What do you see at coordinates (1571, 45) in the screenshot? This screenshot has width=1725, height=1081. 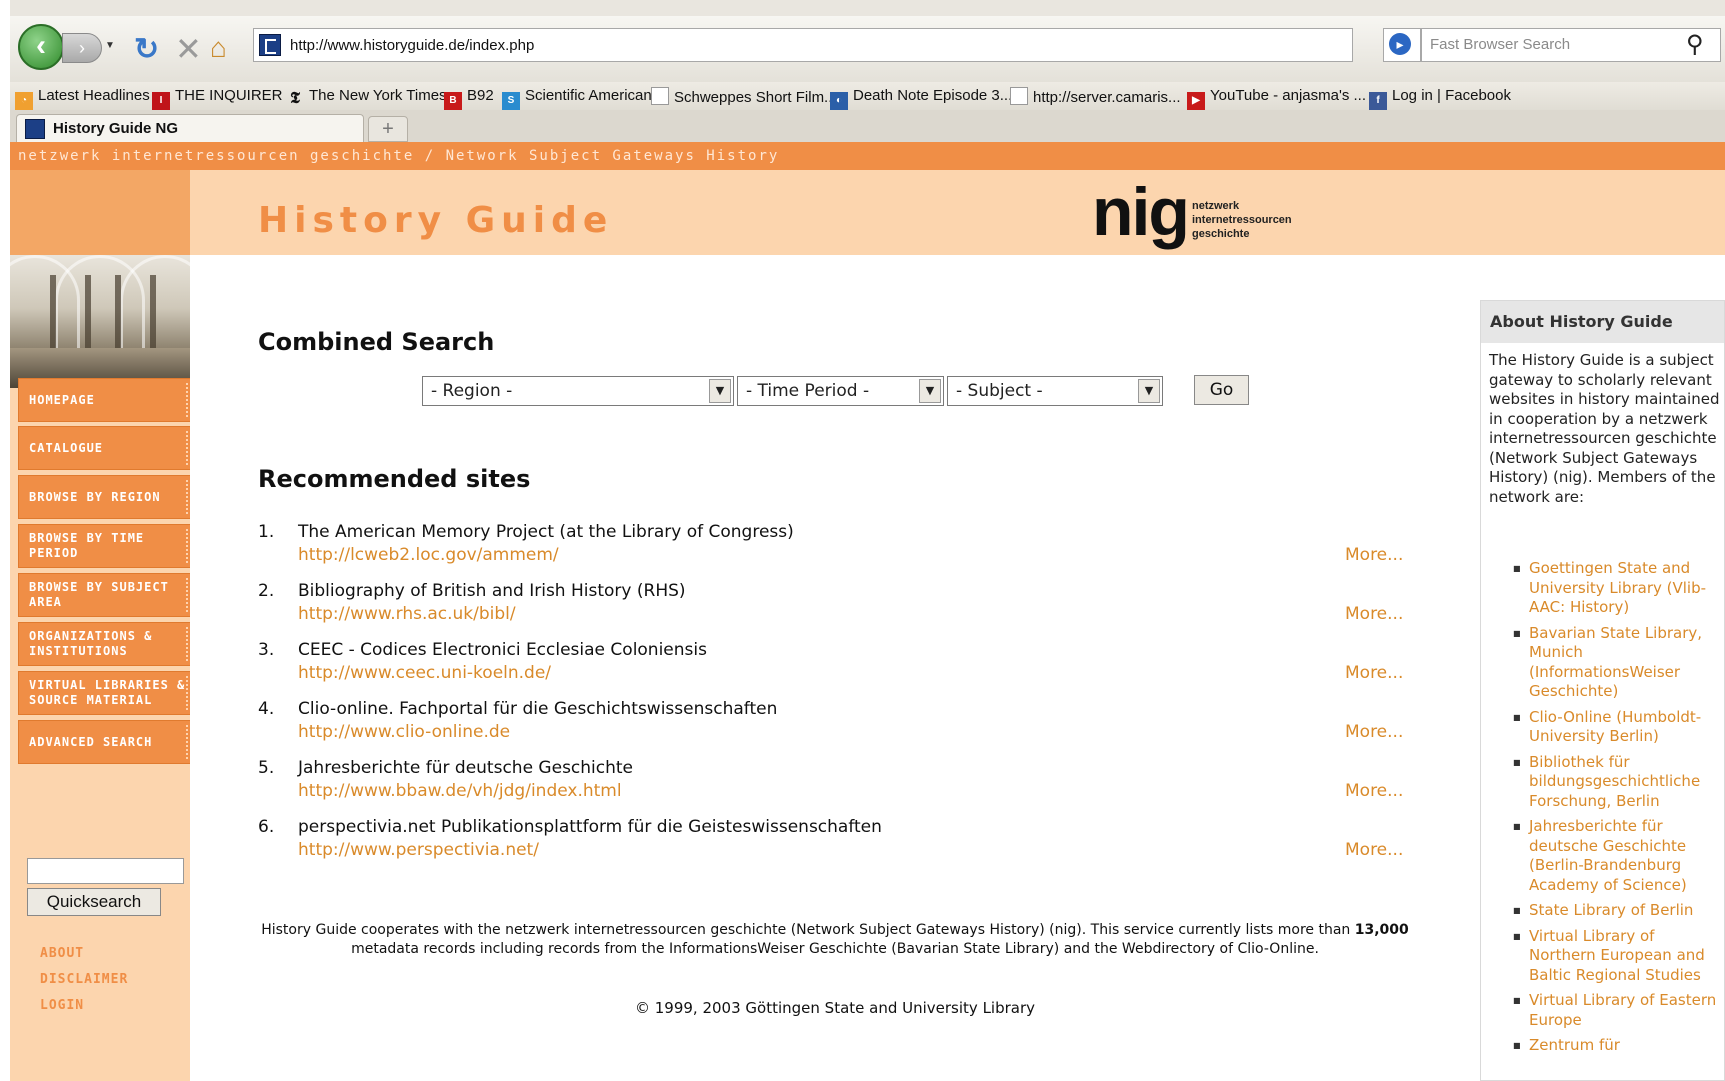 I see `browser-search-input: Fast Browser Search` at bounding box center [1571, 45].